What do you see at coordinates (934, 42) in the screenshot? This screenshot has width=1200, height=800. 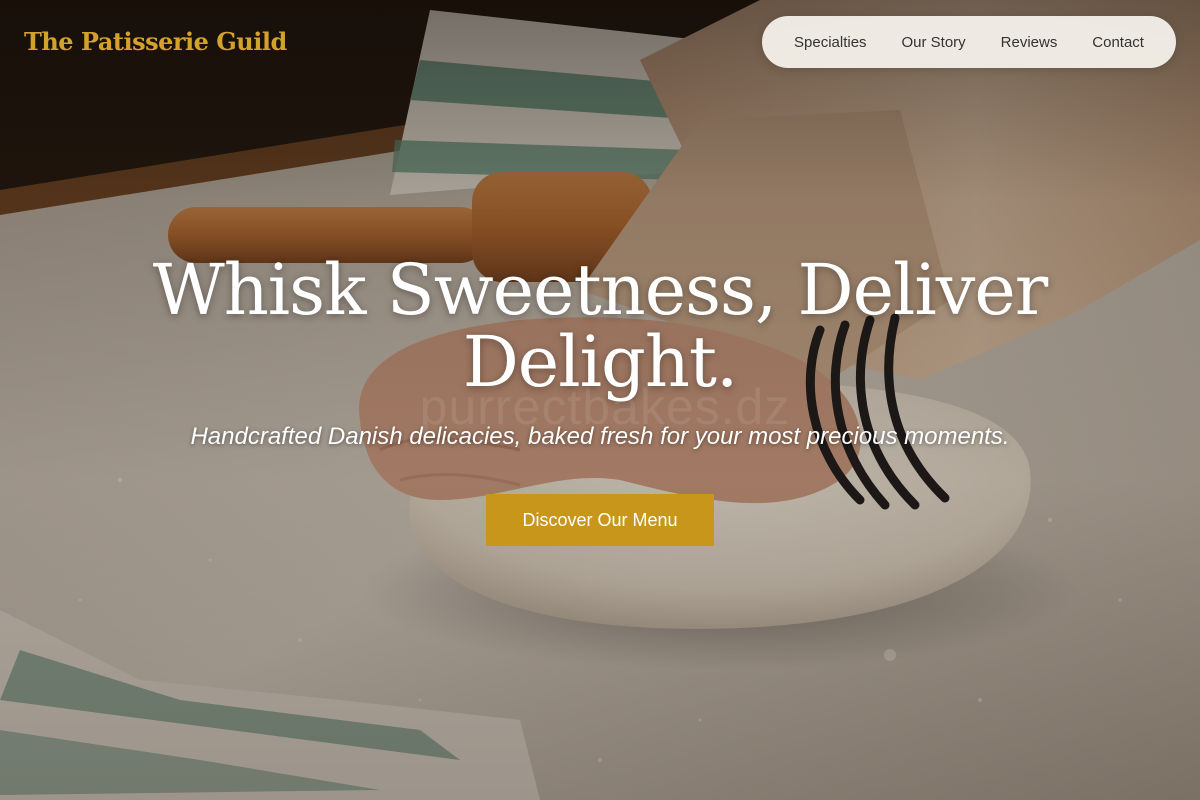 I see `nav-item-our-story: Our Story` at bounding box center [934, 42].